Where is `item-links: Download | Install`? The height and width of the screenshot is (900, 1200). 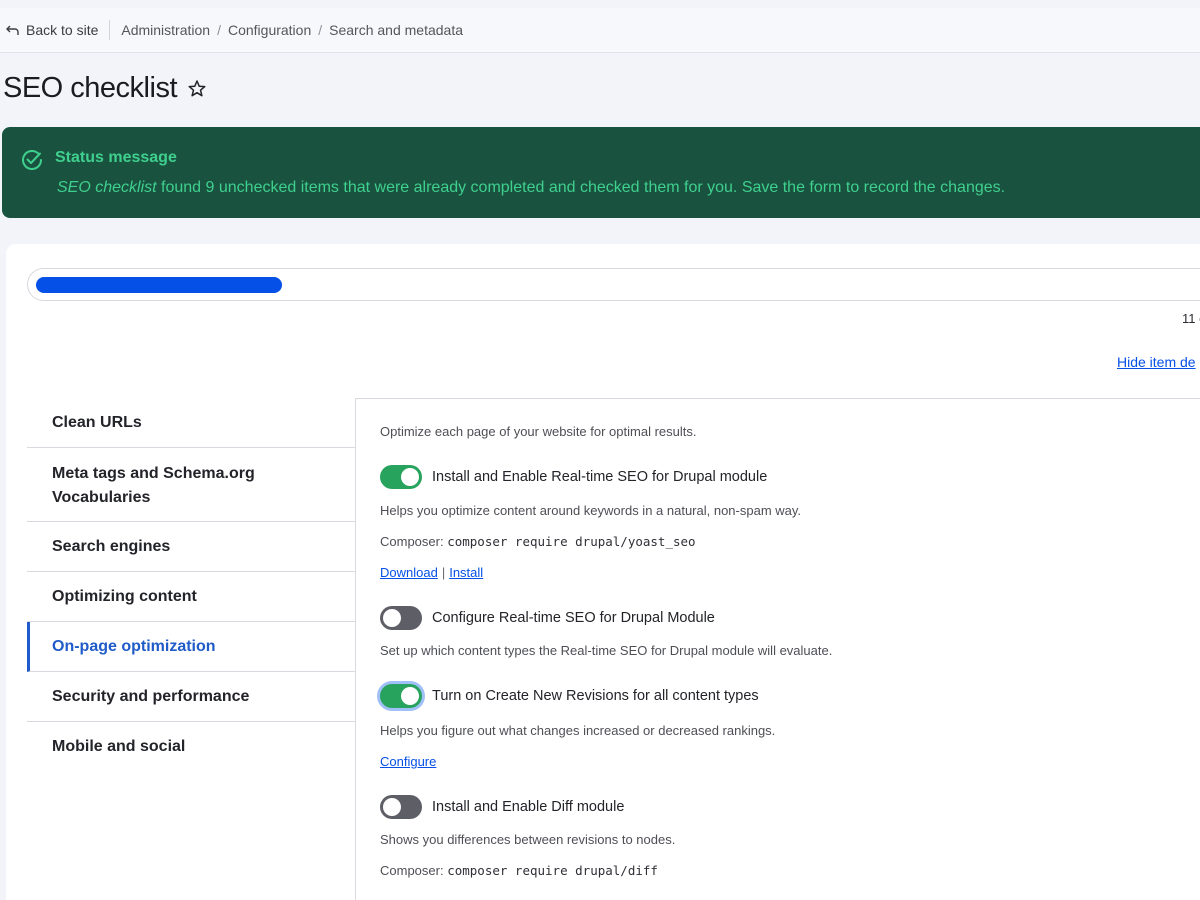 item-links: Download | Install is located at coordinates (431, 572).